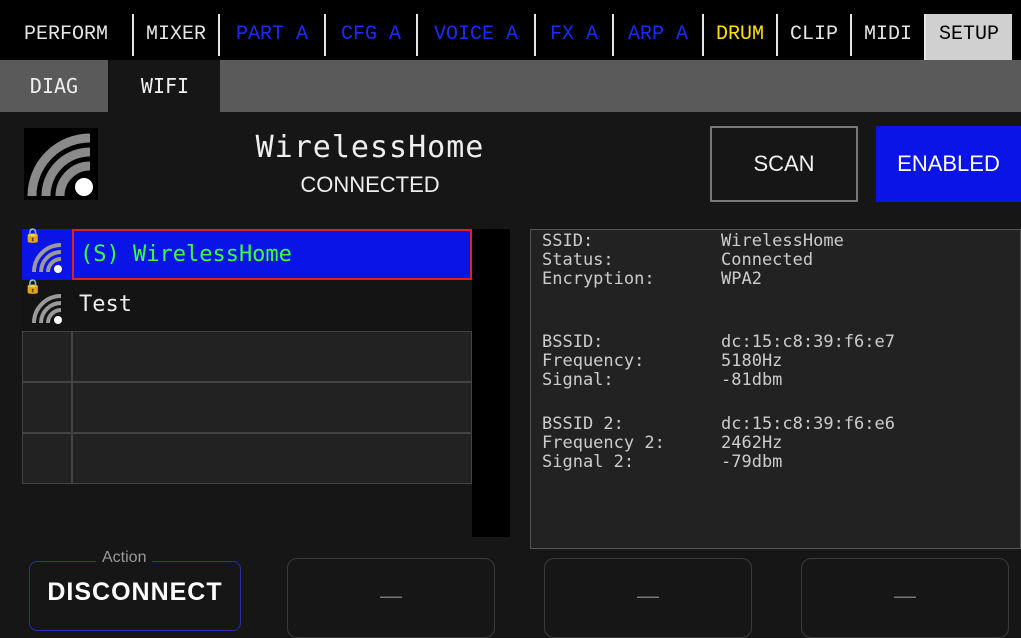 The image size is (1021, 638). I want to click on status-label: Status:, so click(578, 260).